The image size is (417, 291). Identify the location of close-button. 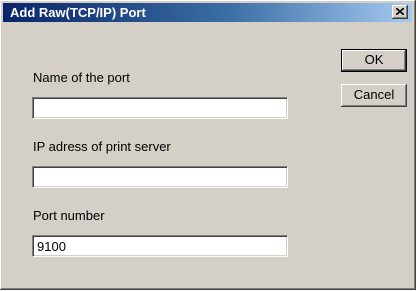
(400, 12).